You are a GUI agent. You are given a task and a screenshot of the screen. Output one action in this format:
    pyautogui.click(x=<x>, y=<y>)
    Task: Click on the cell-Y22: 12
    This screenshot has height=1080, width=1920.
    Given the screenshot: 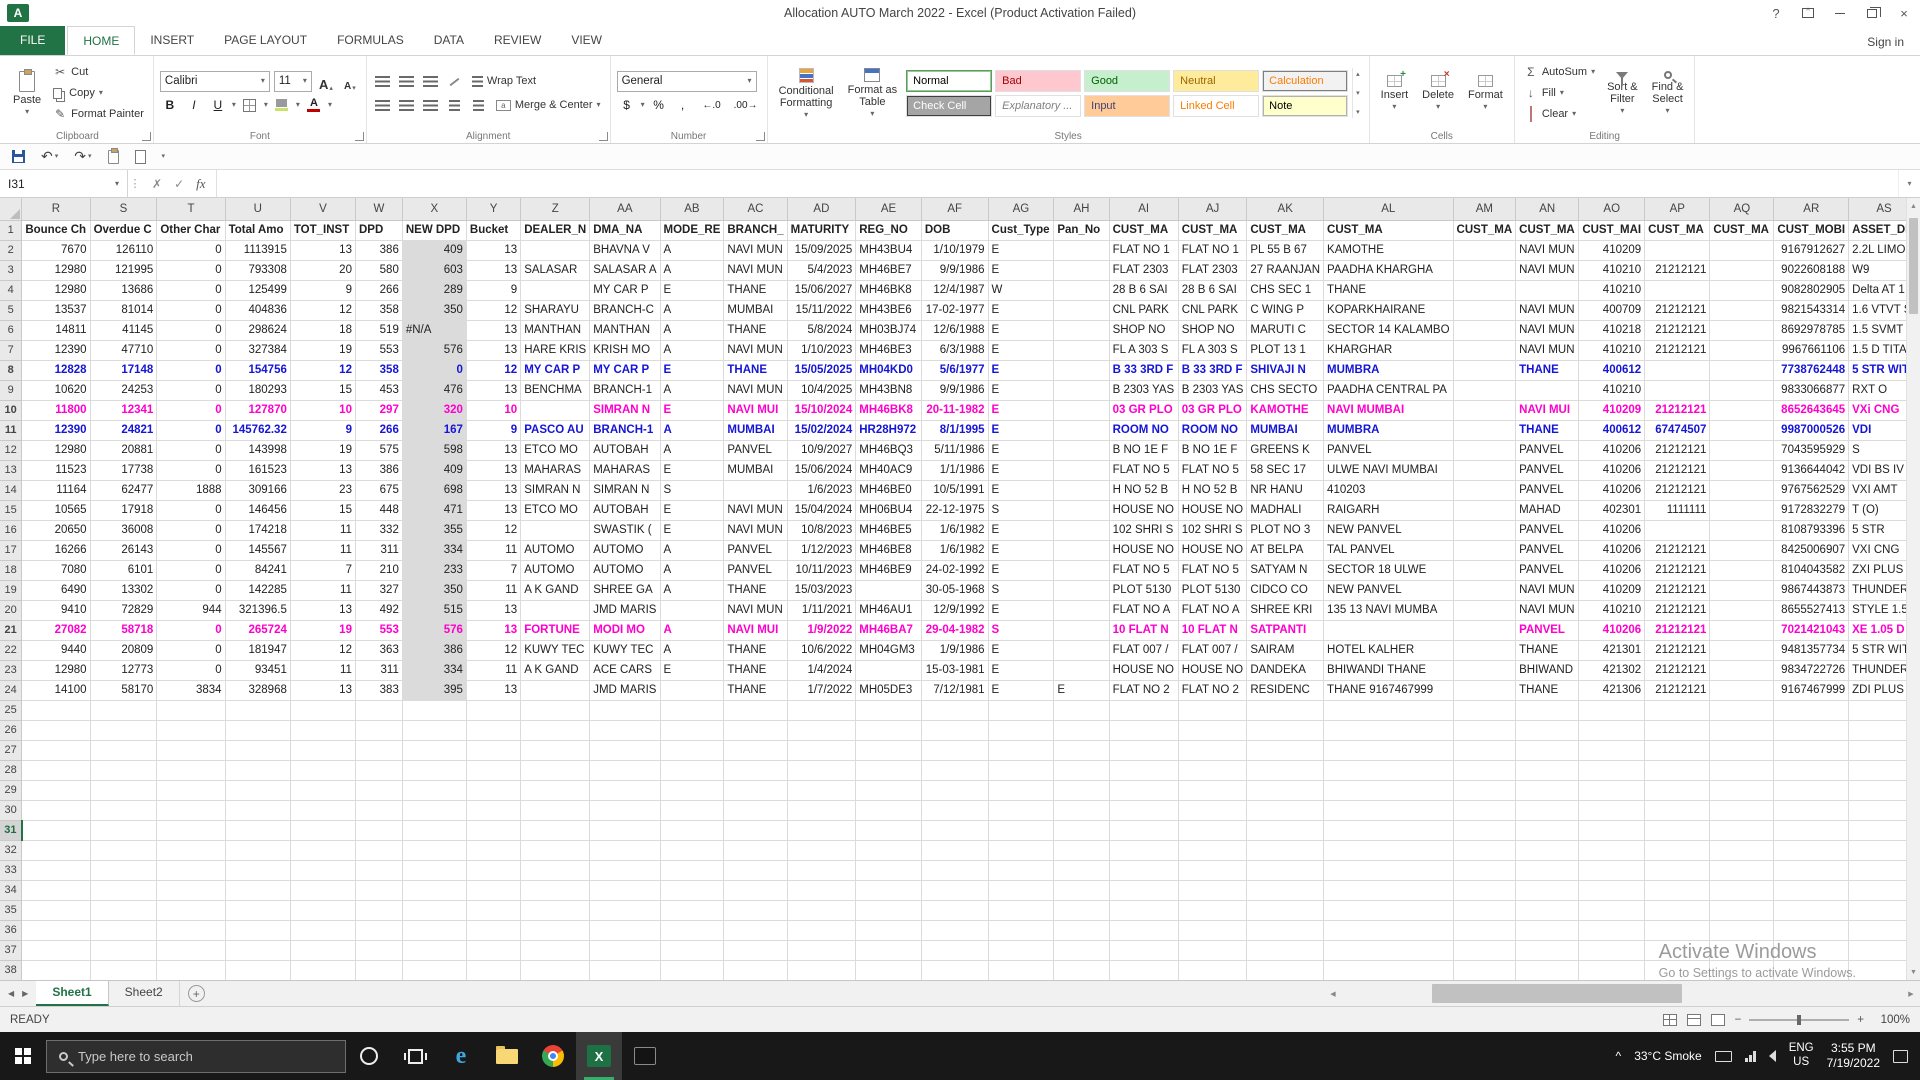 What is the action you would take?
    pyautogui.click(x=494, y=650)
    